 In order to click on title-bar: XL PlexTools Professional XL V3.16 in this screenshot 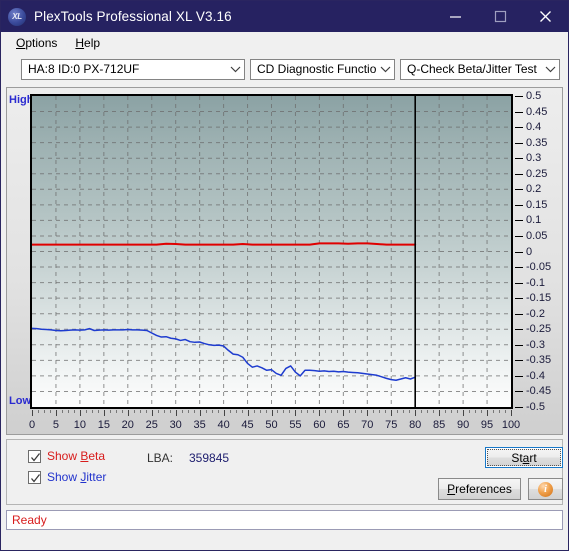, I will do `click(284, 16)`.